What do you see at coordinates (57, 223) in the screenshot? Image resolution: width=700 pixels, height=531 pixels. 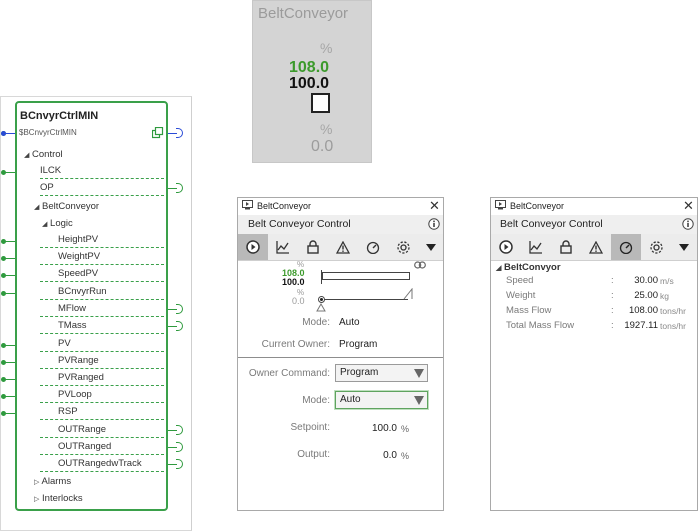 I see `tree-group-logic: ◢ Logic` at bounding box center [57, 223].